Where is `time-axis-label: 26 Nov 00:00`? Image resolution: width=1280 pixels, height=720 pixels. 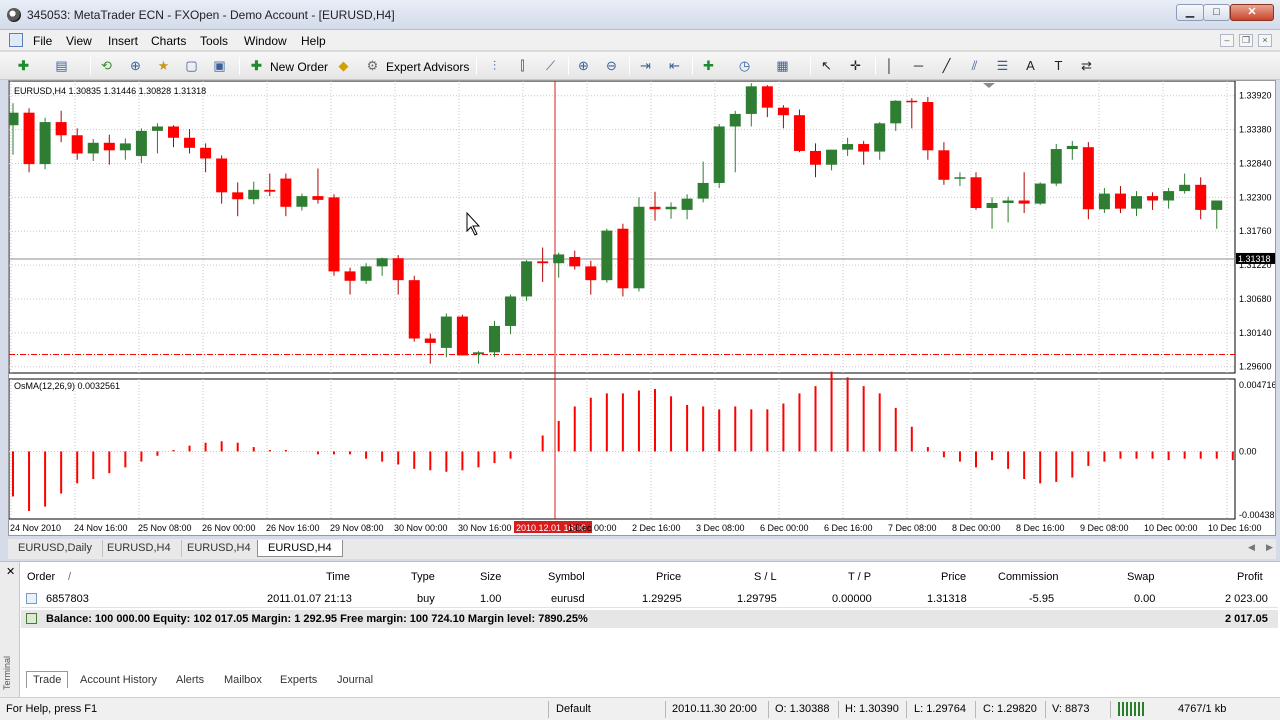 time-axis-label: 26 Nov 00:00 is located at coordinates (229, 528).